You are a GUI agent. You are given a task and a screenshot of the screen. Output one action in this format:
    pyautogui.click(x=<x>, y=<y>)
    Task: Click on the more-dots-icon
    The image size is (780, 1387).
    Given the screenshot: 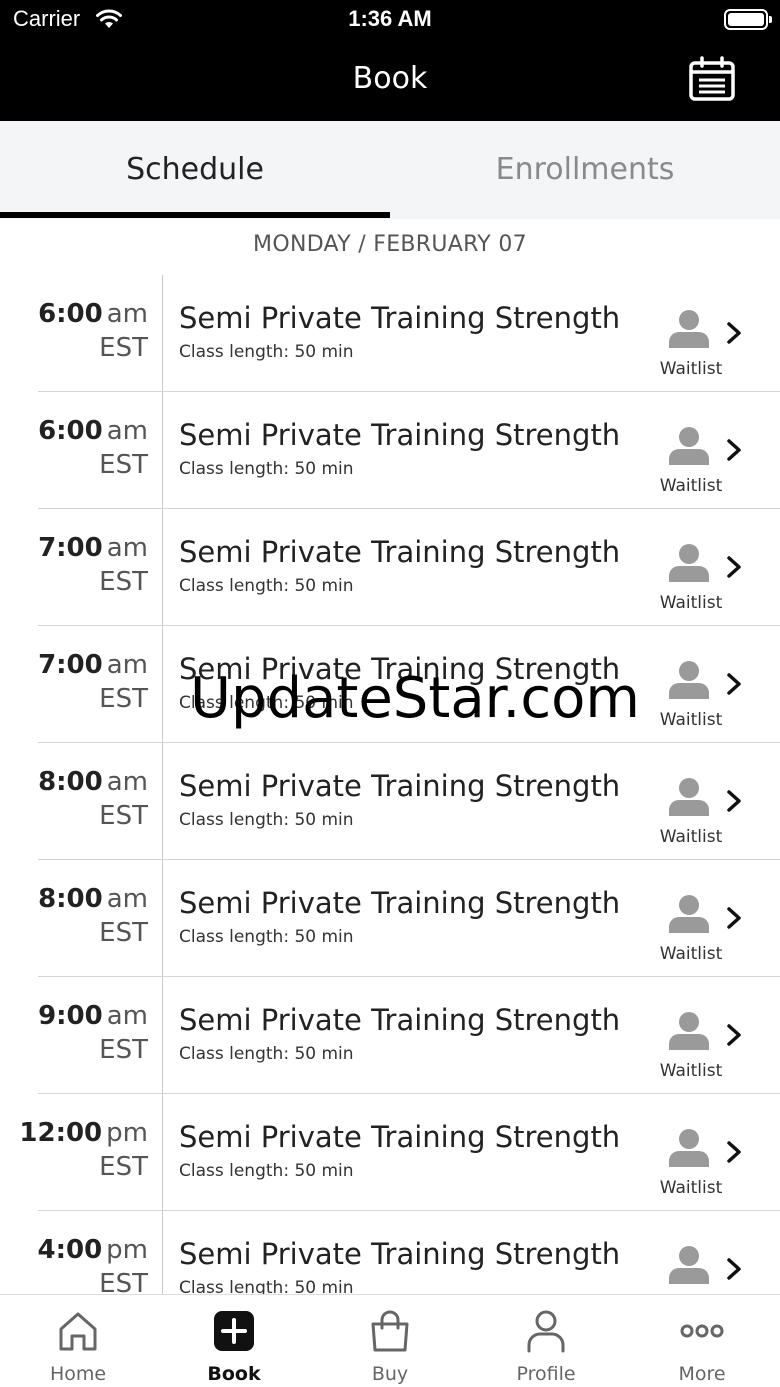 What is the action you would take?
    pyautogui.click(x=702, y=1331)
    